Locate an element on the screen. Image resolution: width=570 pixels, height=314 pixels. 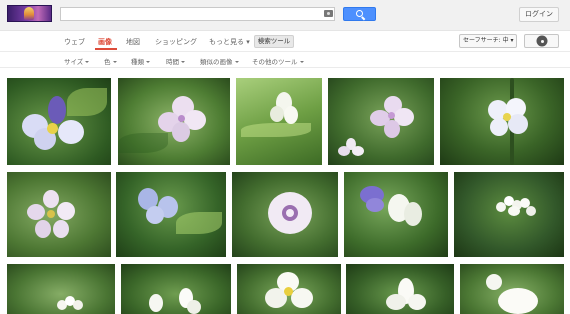
search-button is located at coordinates (359, 14).